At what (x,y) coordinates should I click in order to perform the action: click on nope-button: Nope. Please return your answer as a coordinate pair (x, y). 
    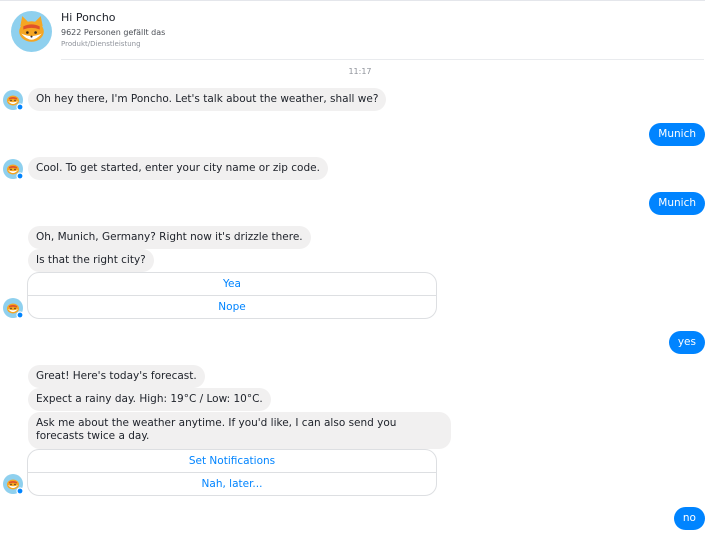
    Looking at the image, I should click on (232, 306).